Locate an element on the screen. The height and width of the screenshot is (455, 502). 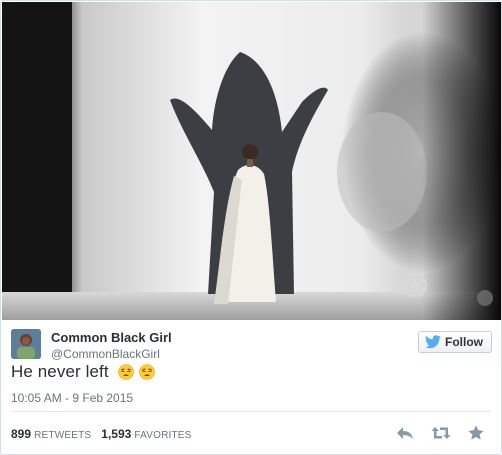
tweet-actions is located at coordinates (441, 433).